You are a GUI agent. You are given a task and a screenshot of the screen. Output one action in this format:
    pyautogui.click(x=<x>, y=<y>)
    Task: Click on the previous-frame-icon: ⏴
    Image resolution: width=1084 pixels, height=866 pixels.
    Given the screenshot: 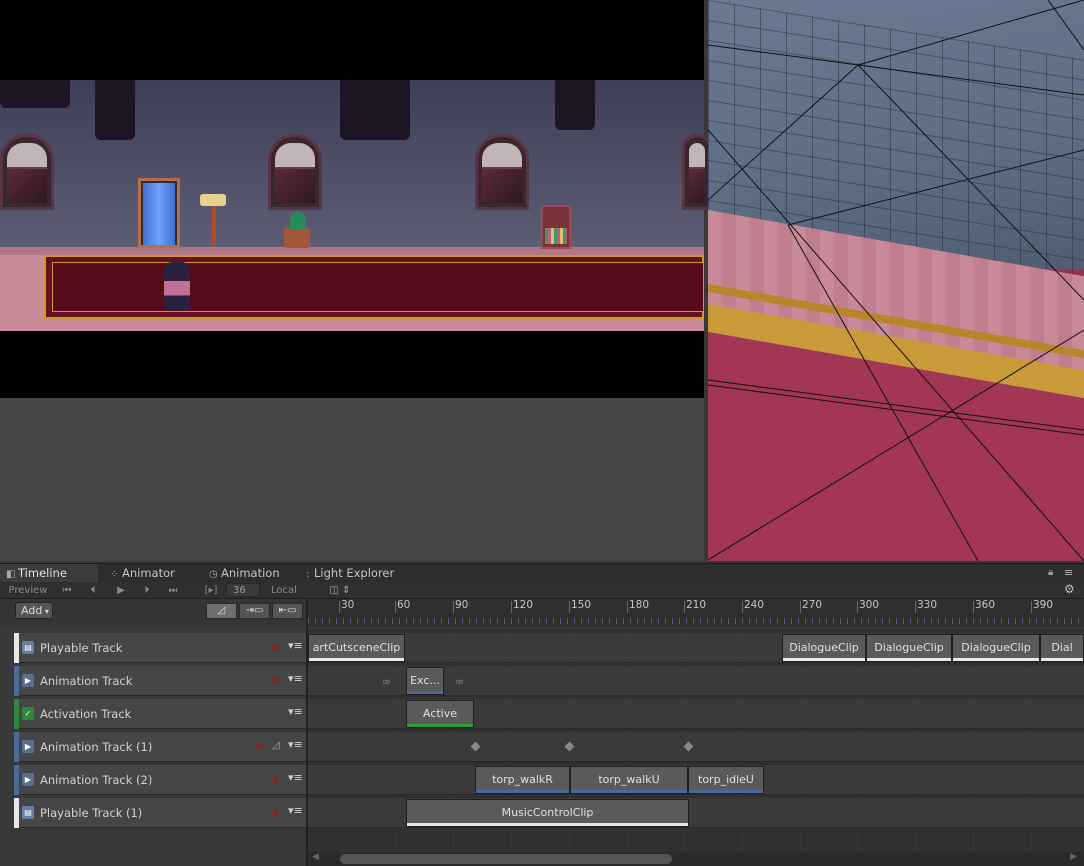 What is the action you would take?
    pyautogui.click(x=93, y=590)
    